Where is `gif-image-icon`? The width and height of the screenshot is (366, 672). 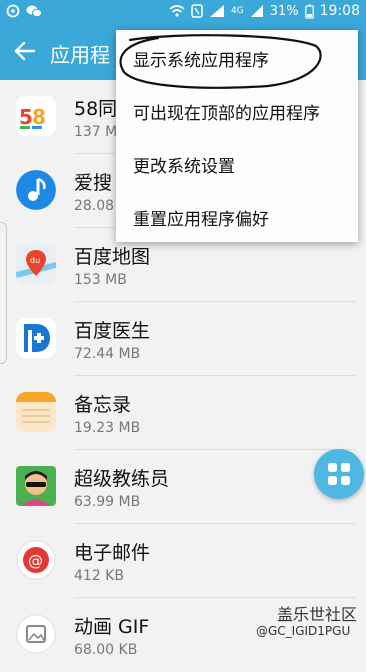
gif-image-icon is located at coordinates (36, 634).